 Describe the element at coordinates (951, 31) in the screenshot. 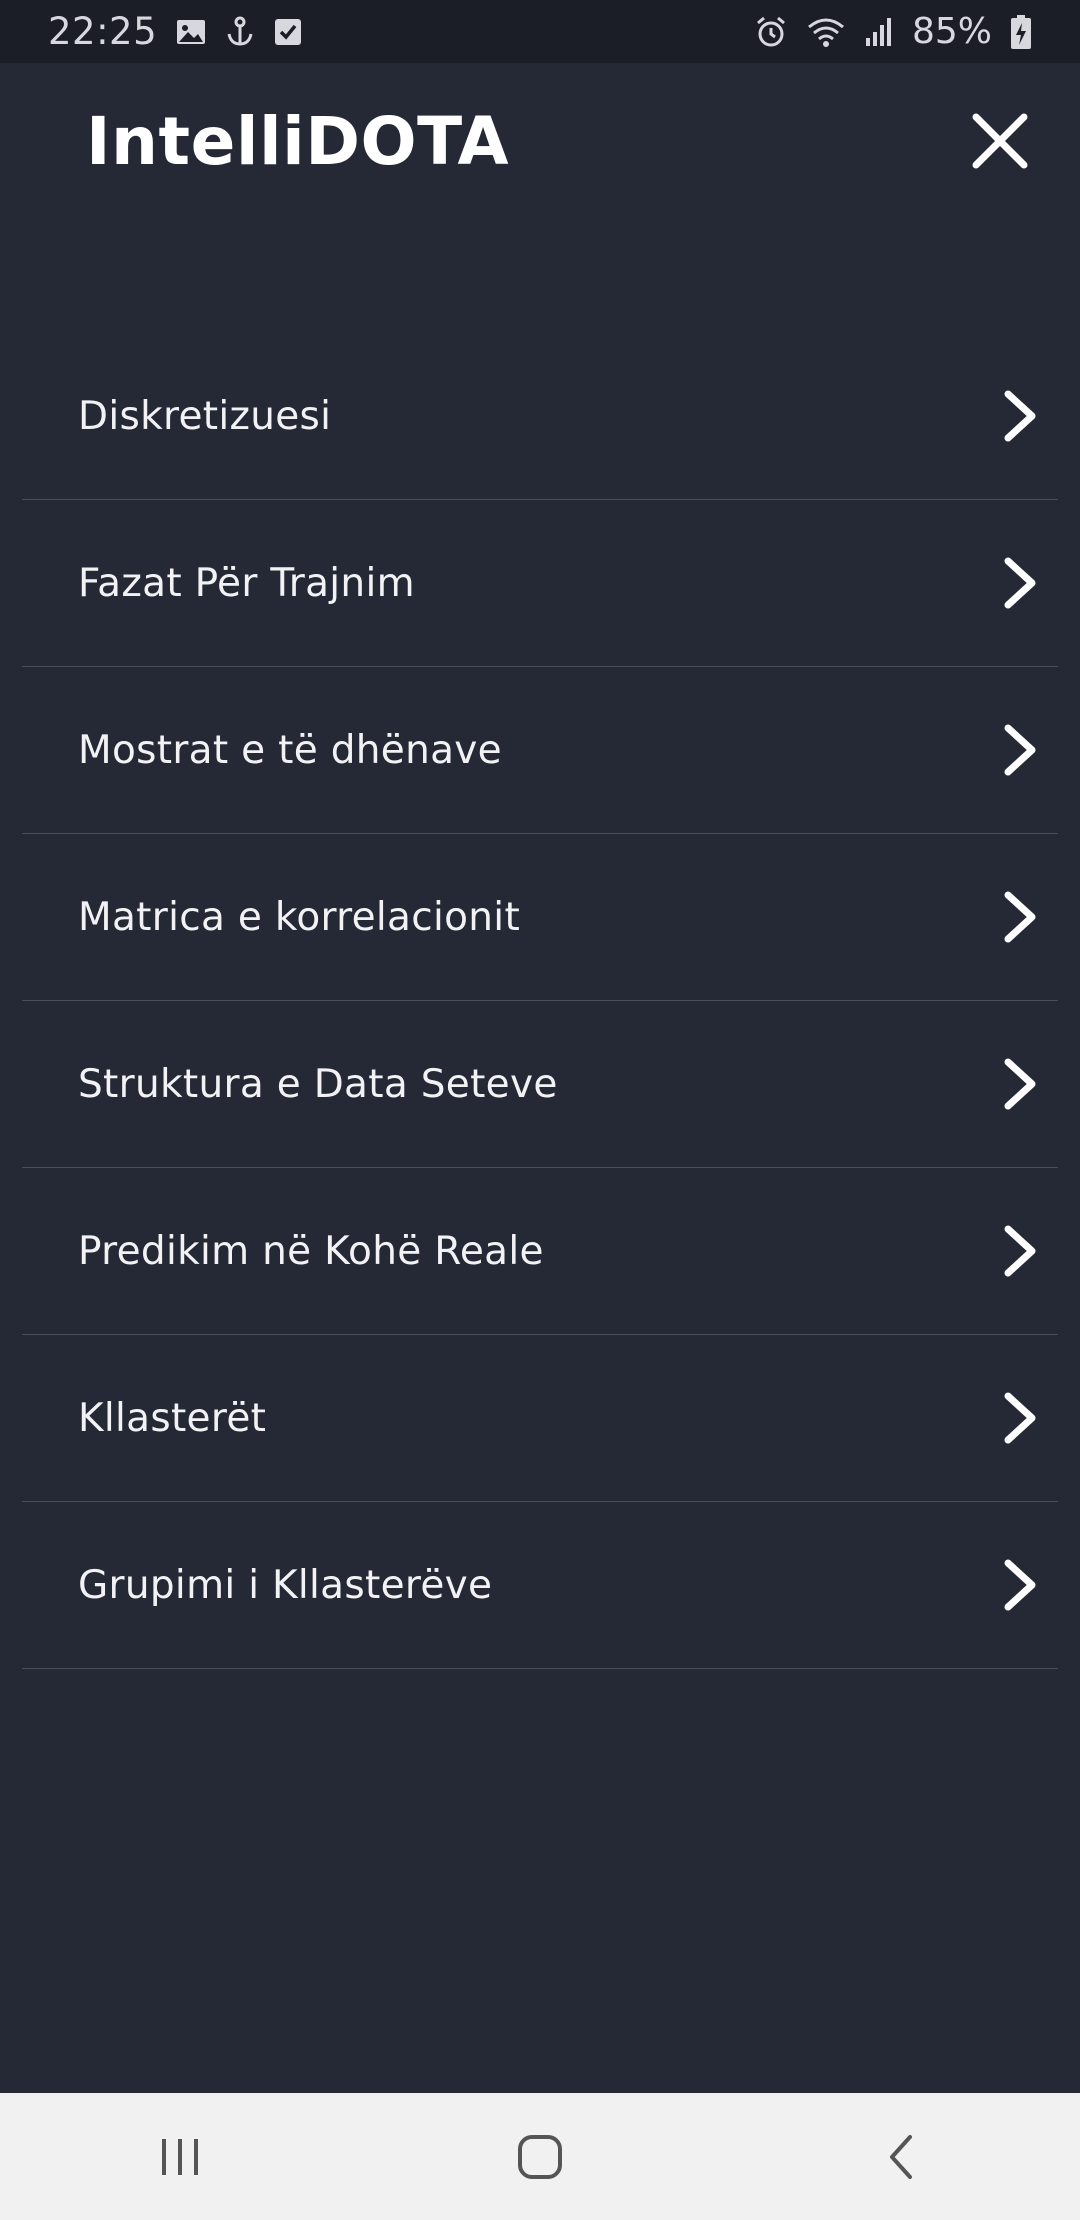

I see `battery-percent: 85%` at that location.